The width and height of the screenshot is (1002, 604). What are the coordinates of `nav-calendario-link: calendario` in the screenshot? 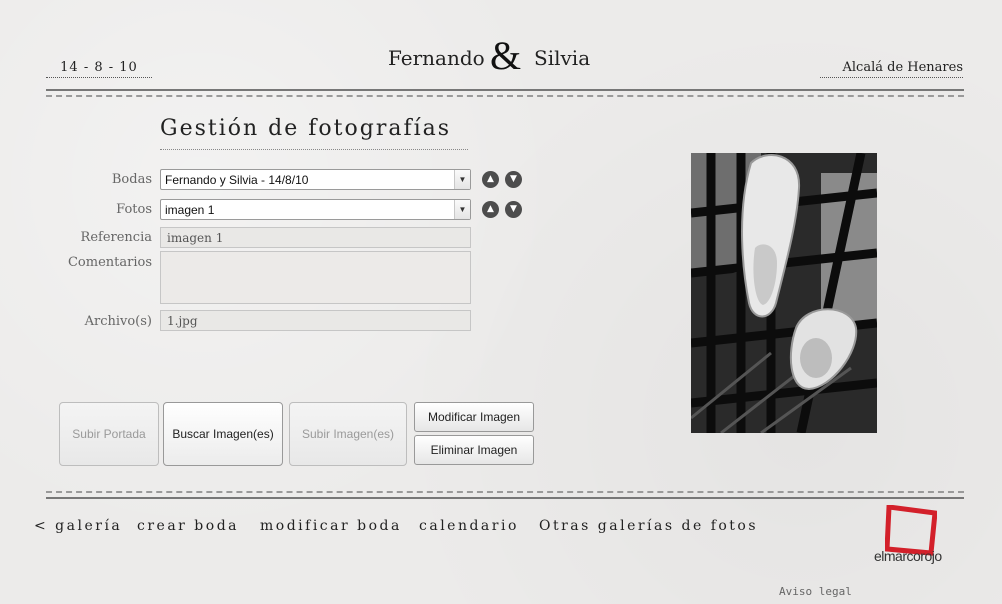 It's located at (469, 526).